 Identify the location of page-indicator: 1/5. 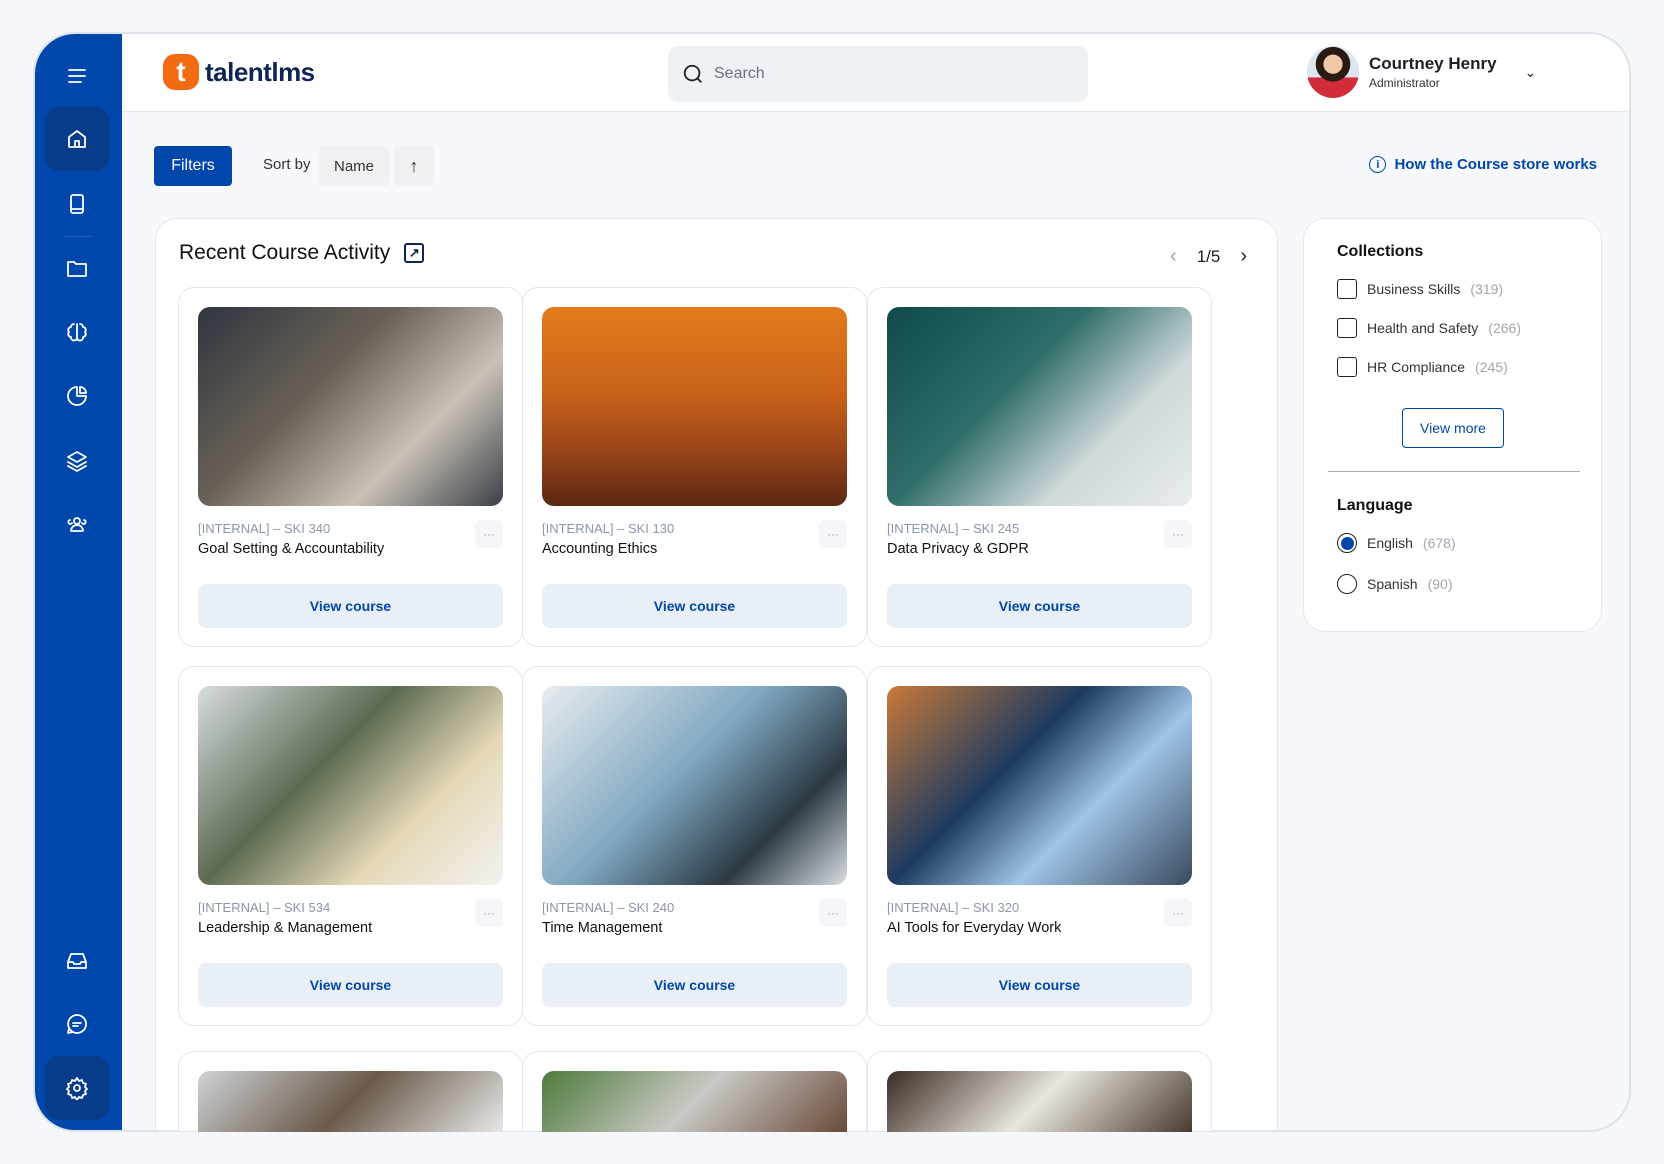
(1208, 256).